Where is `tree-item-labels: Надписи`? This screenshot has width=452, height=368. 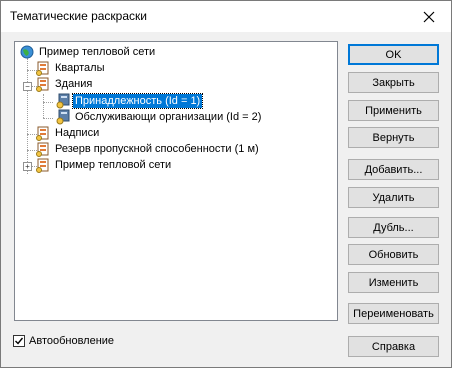 tree-item-labels: Надписи is located at coordinates (68, 133).